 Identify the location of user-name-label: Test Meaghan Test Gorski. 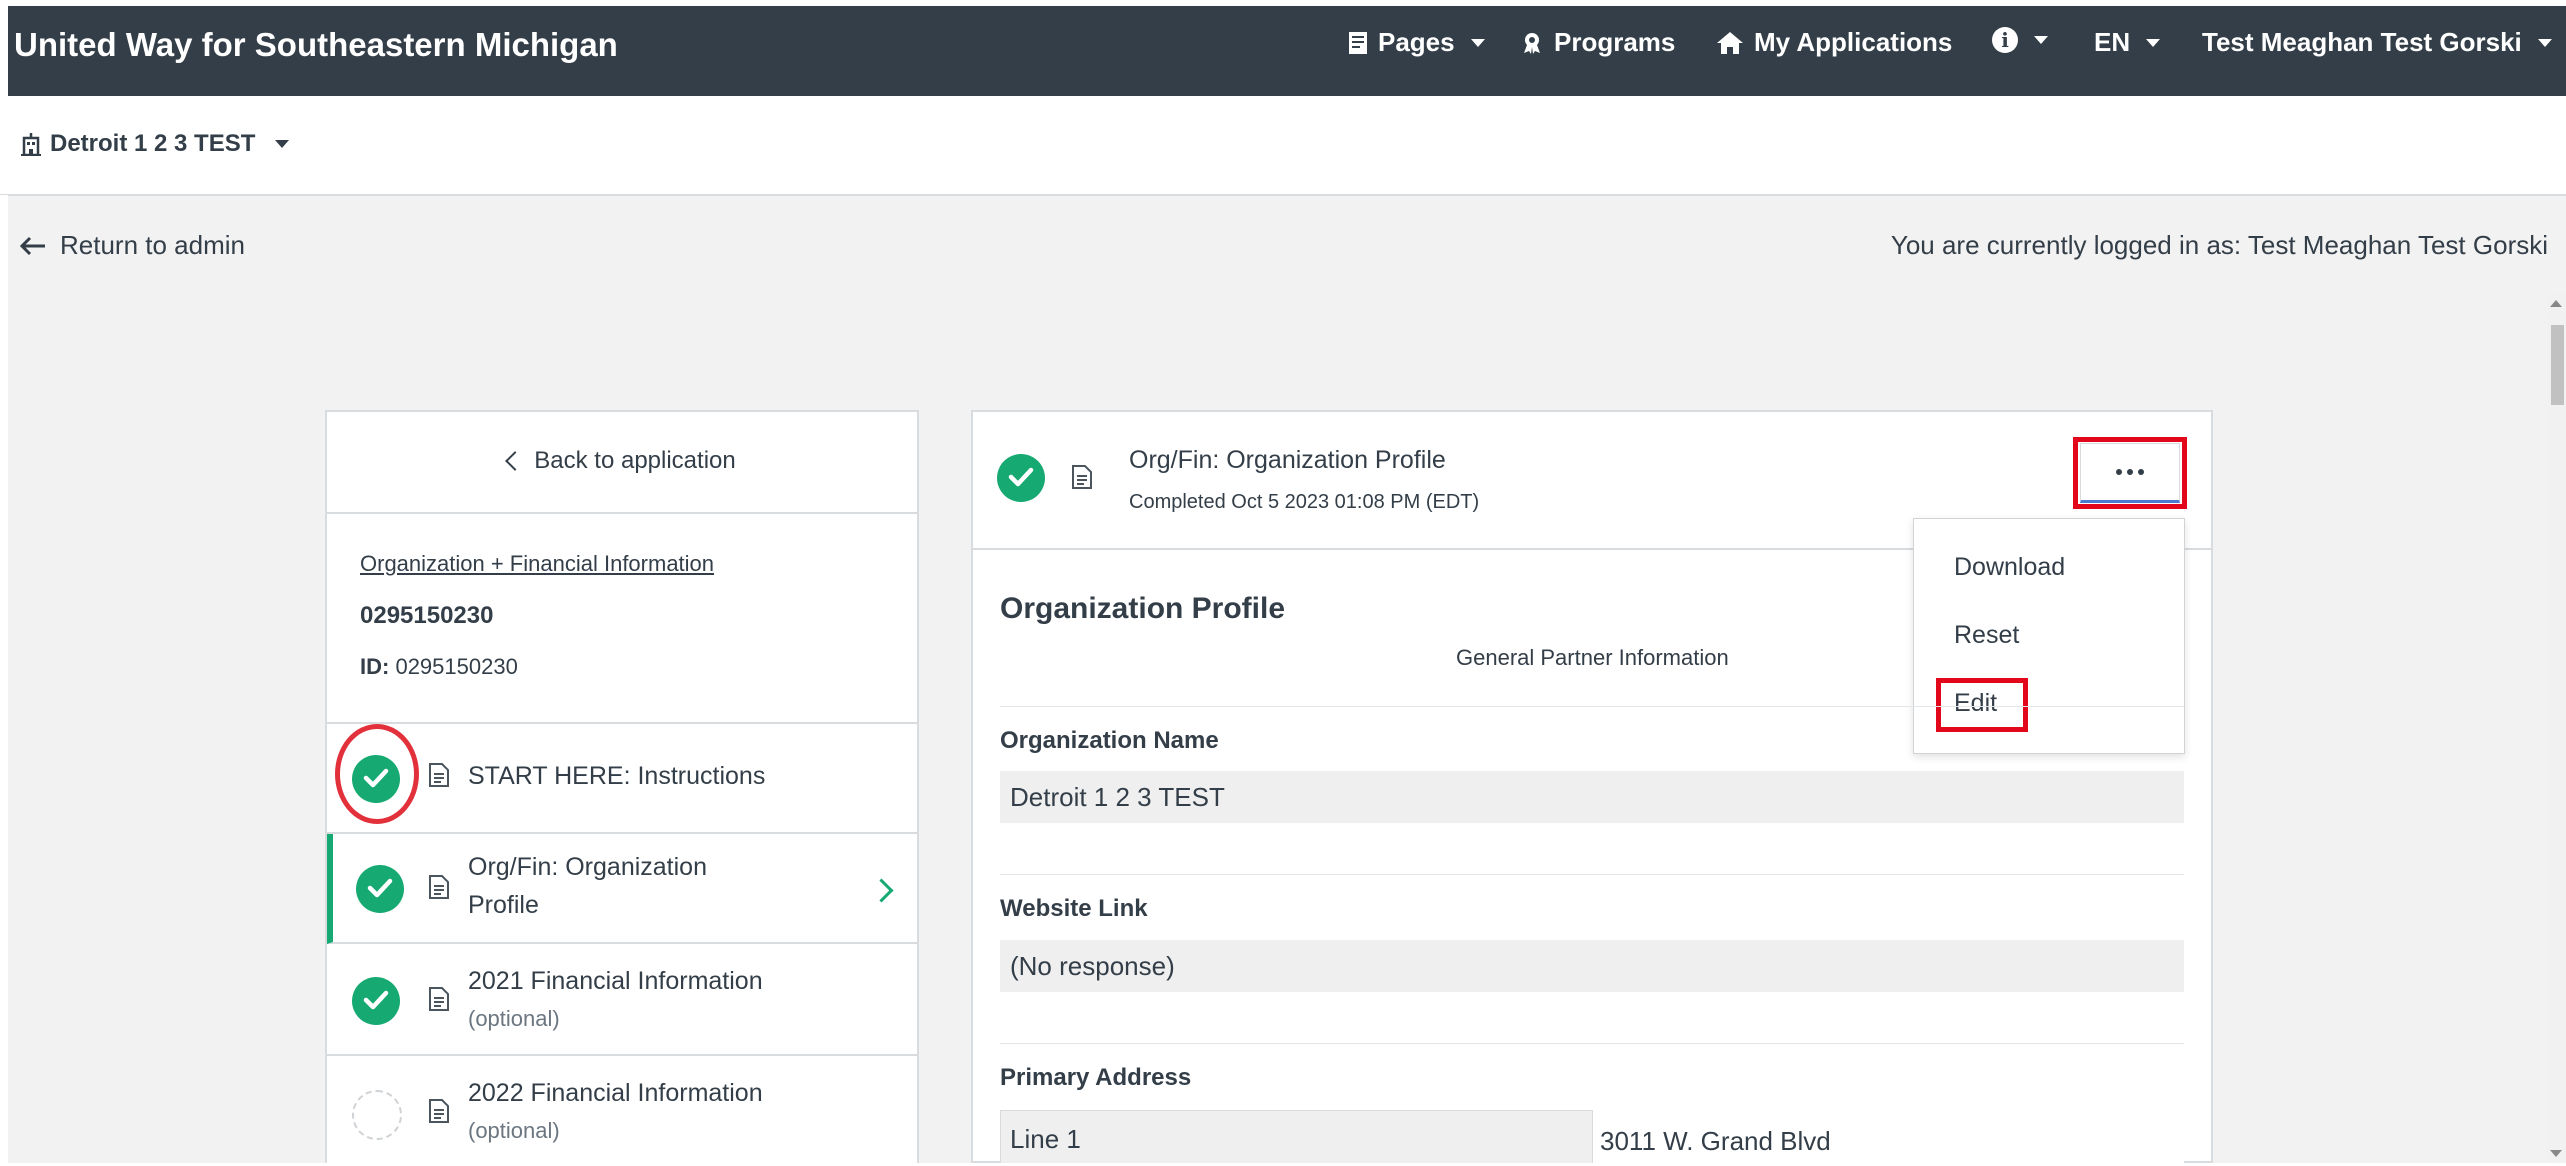
(2362, 42).